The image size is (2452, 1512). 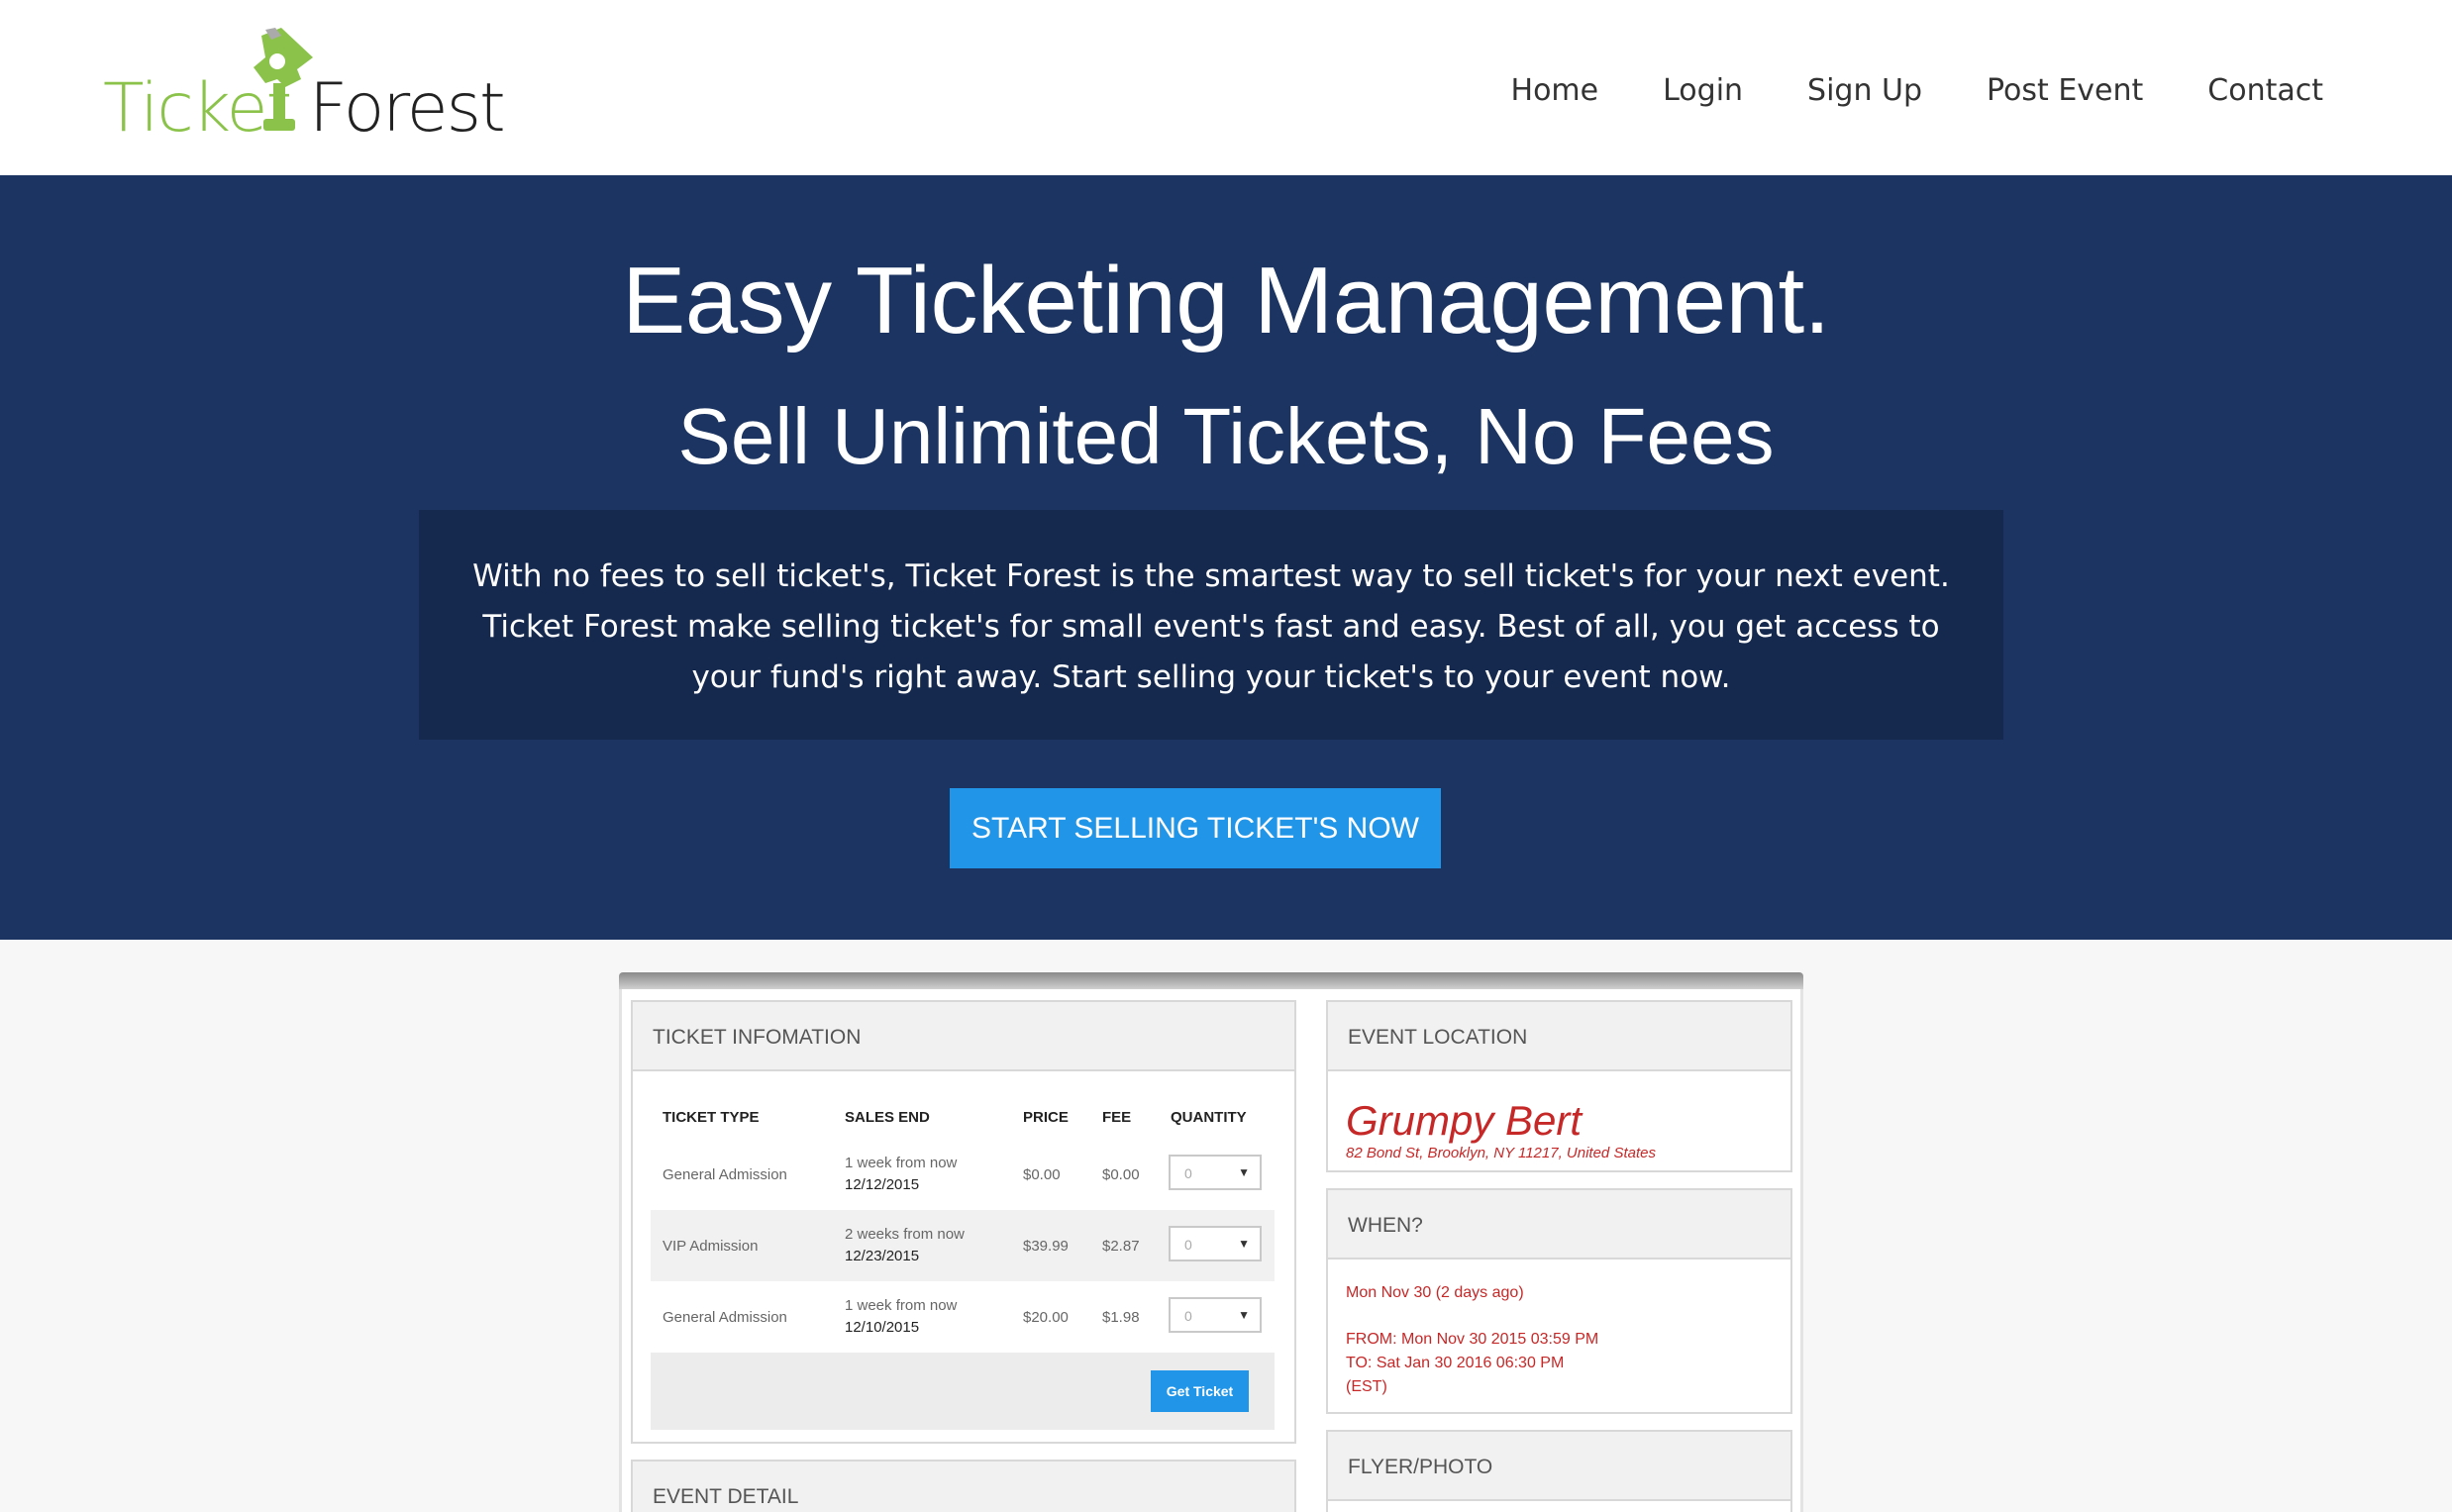 I want to click on sales-end-date: 12/12/2015, so click(x=882, y=1184).